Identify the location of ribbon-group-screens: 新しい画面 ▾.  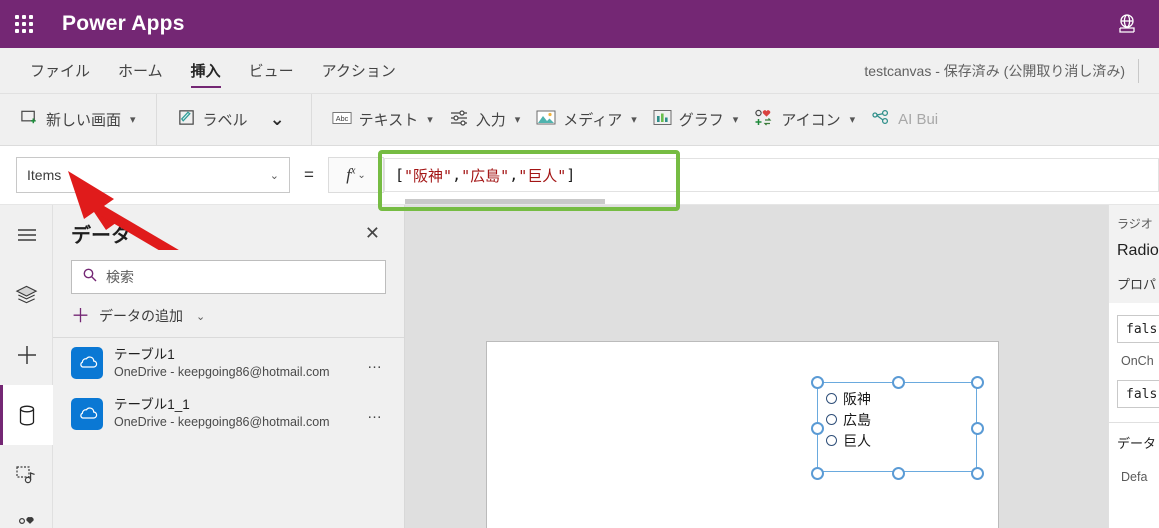
(78, 119).